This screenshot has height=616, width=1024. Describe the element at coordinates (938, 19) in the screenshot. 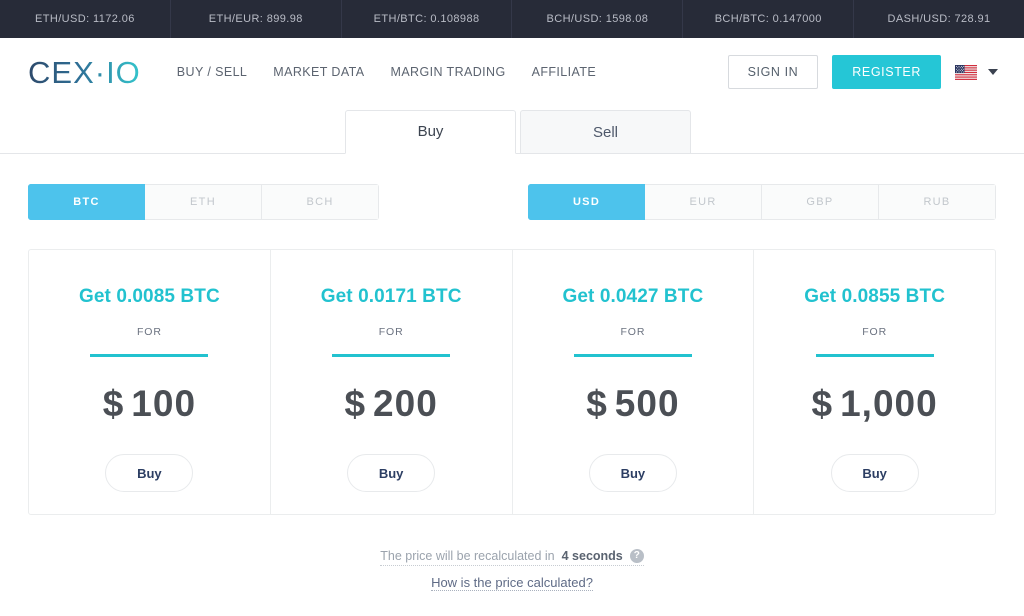

I see `ticker-item: DASH/USD: 728.91` at that location.